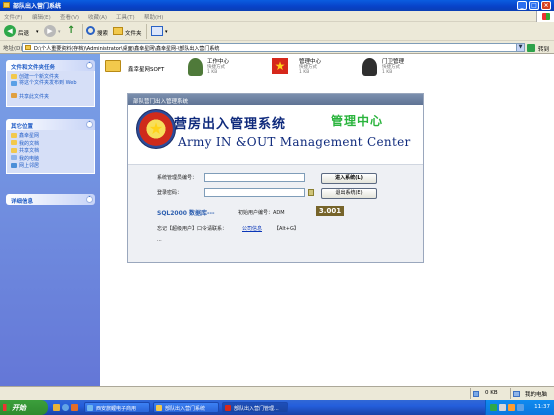 This screenshot has width=554, height=415. What do you see at coordinates (133, 33) in the screenshot?
I see `folders-button-label: 文件夹` at bounding box center [133, 33].